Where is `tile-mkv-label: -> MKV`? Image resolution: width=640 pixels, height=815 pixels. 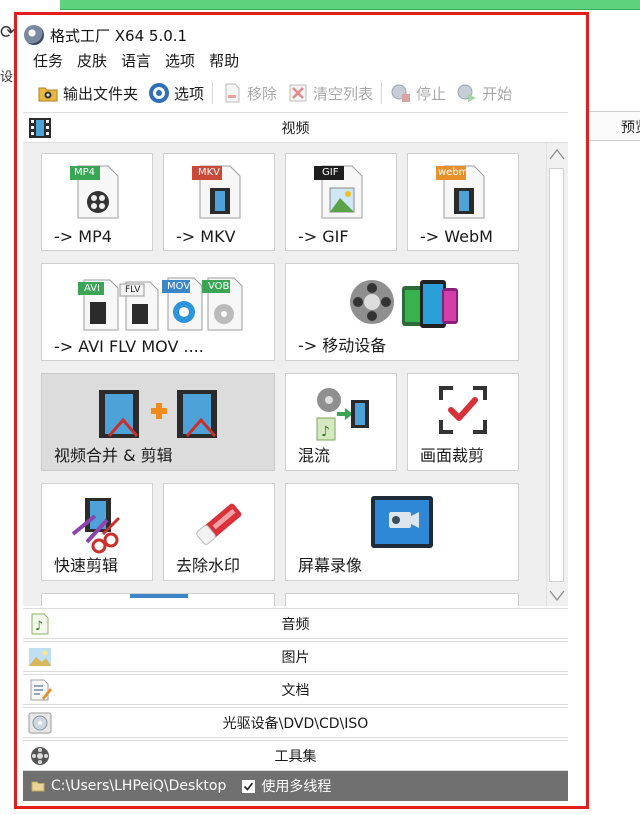
tile-mkv-label: -> MKV is located at coordinates (206, 236).